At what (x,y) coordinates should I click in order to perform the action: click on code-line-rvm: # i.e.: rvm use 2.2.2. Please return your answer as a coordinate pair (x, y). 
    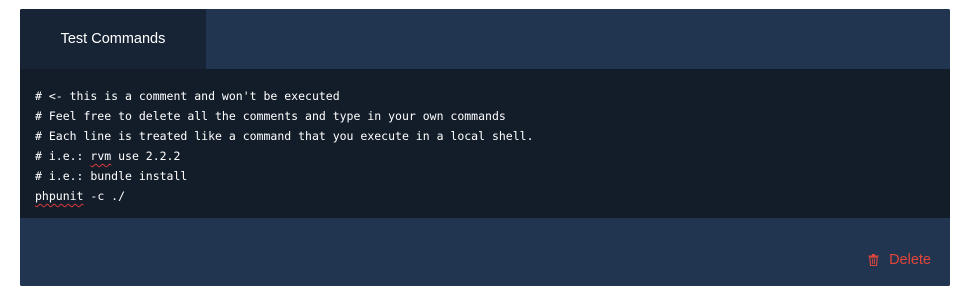
    Looking at the image, I should click on (108, 156).